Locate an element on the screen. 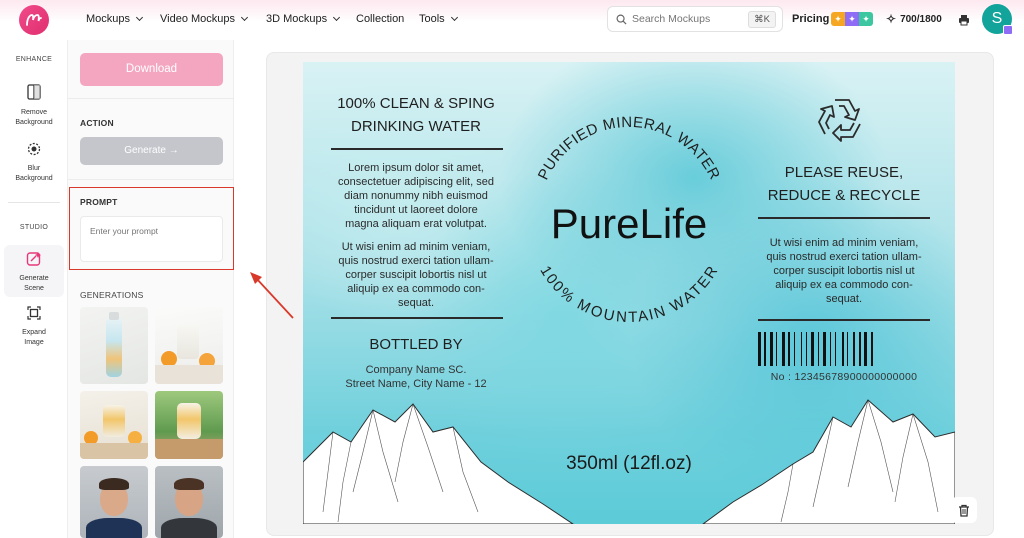 Image resolution: width=1024 pixels, height=538 pixels. left-title: 100% CLEAN & SPING DRINKING WATER is located at coordinates (416, 115).